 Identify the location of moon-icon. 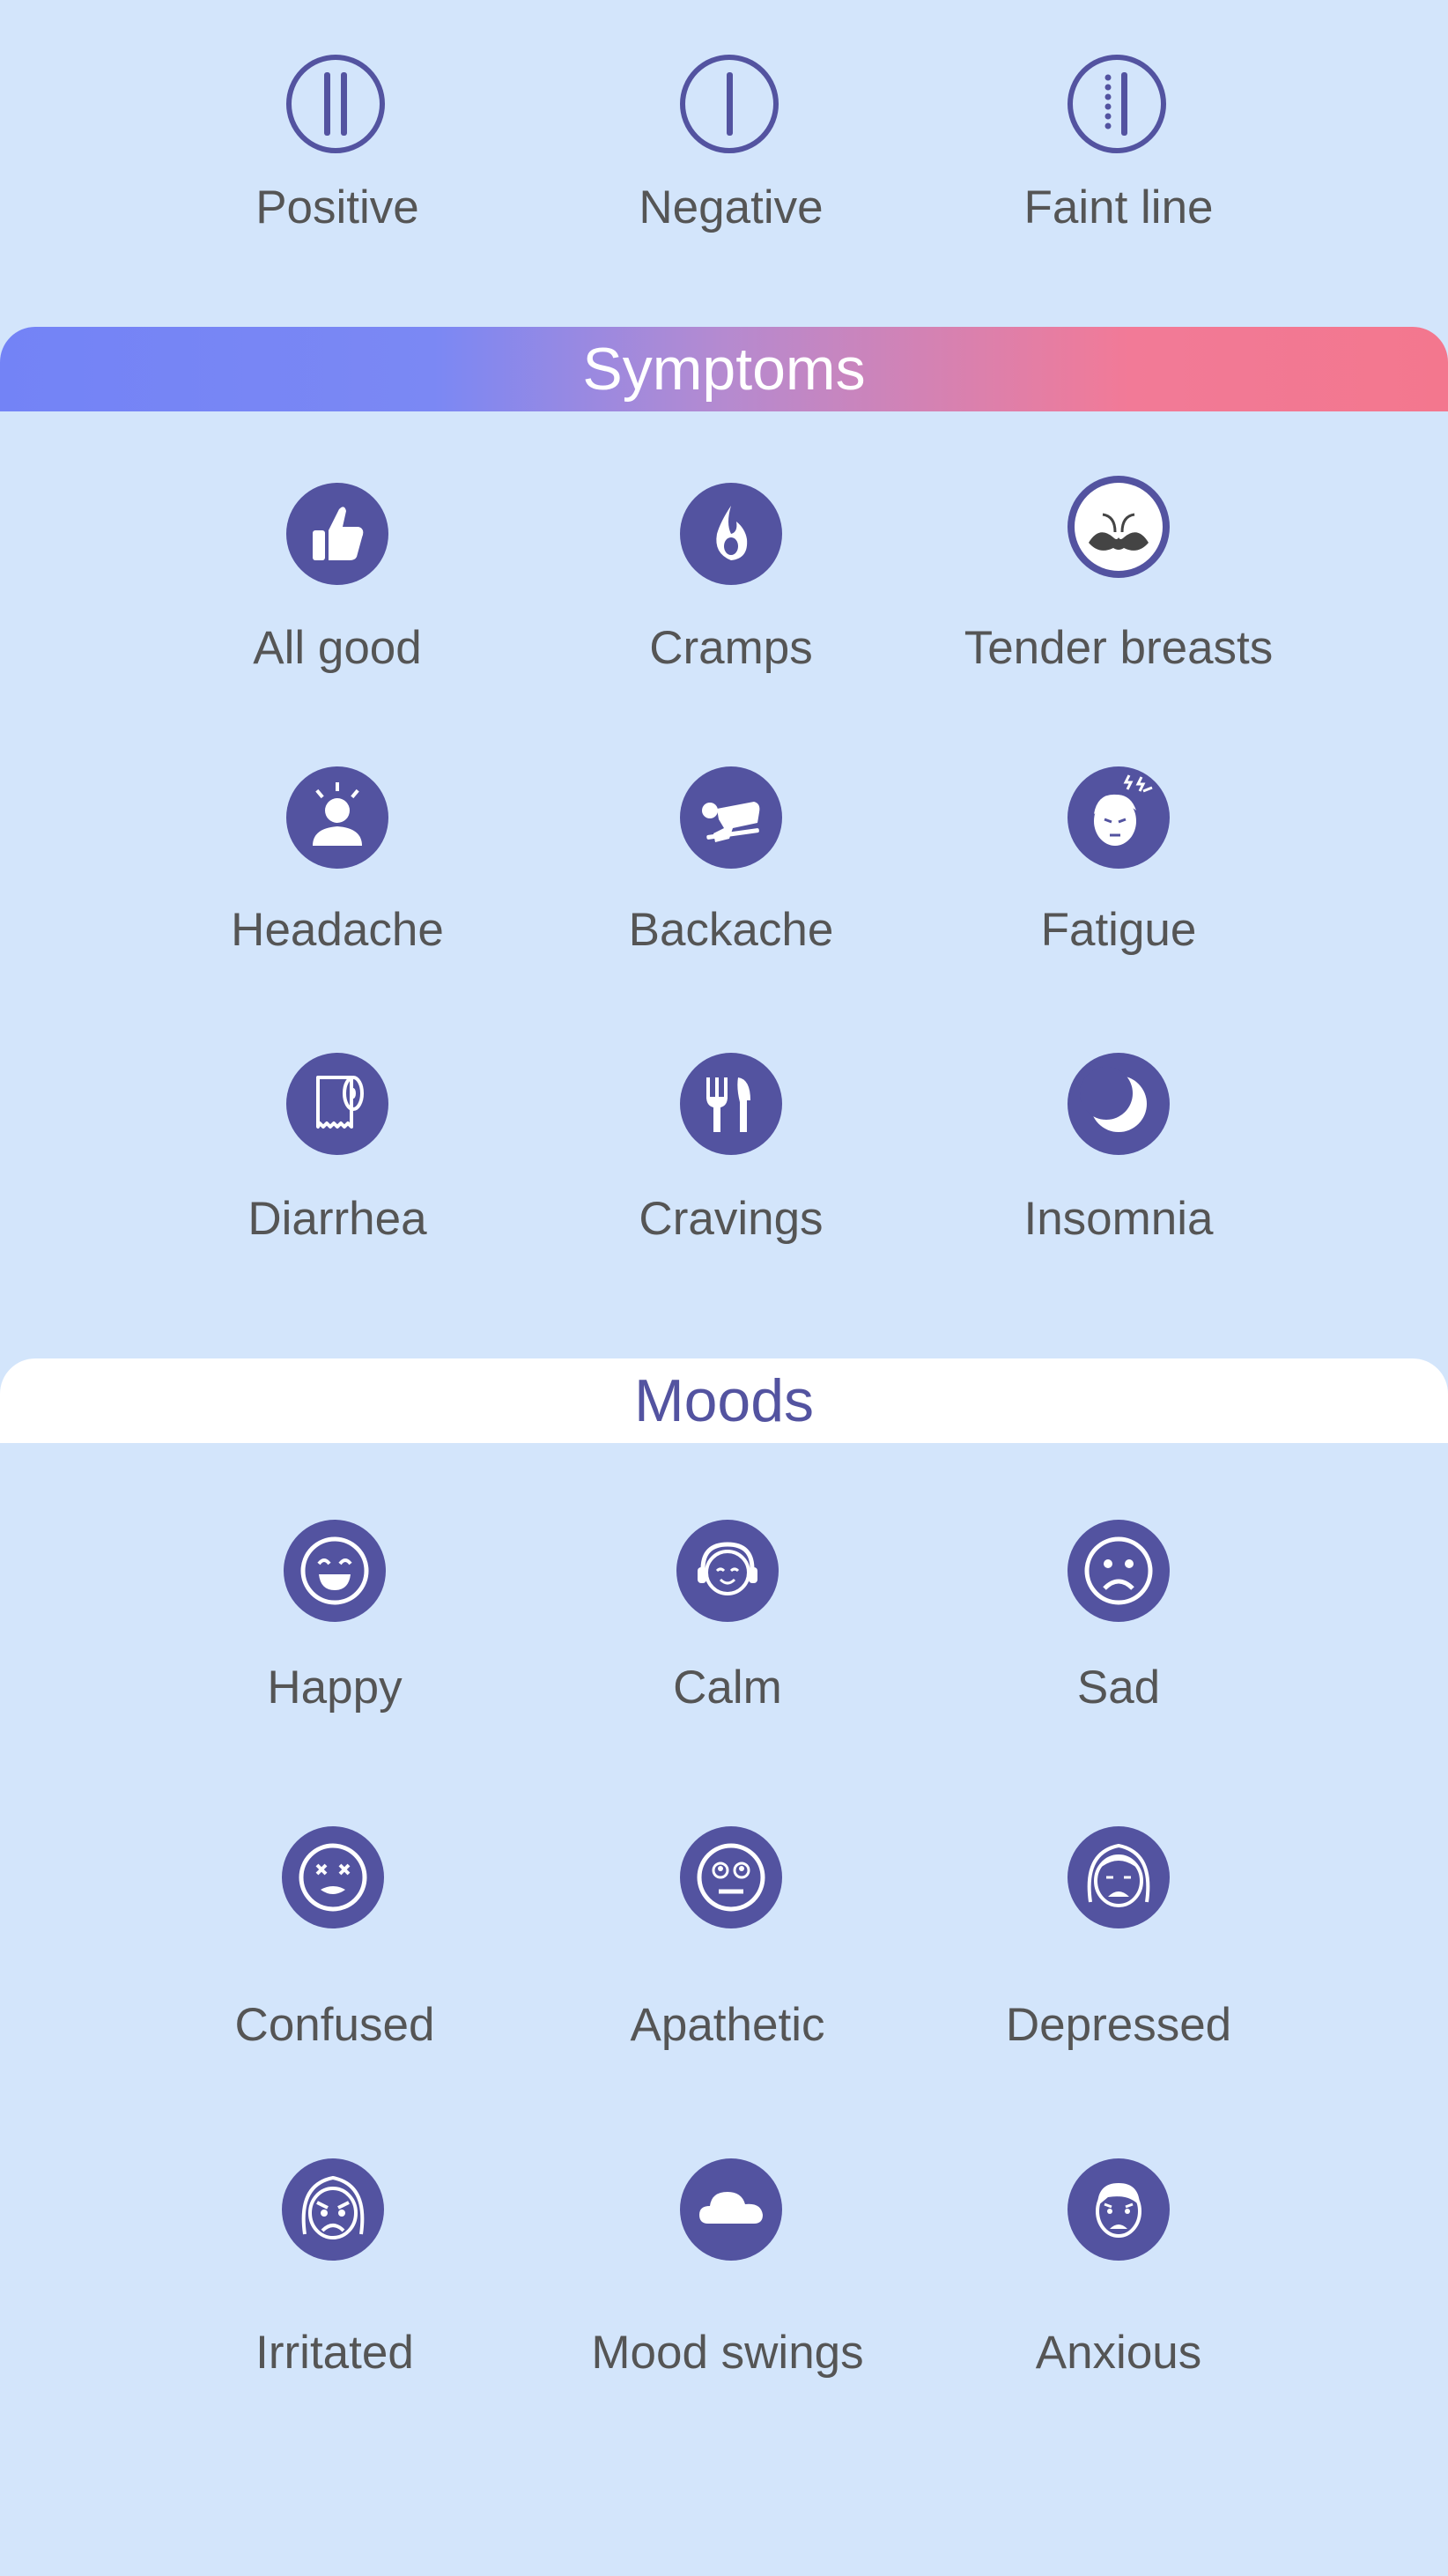
(1119, 1104).